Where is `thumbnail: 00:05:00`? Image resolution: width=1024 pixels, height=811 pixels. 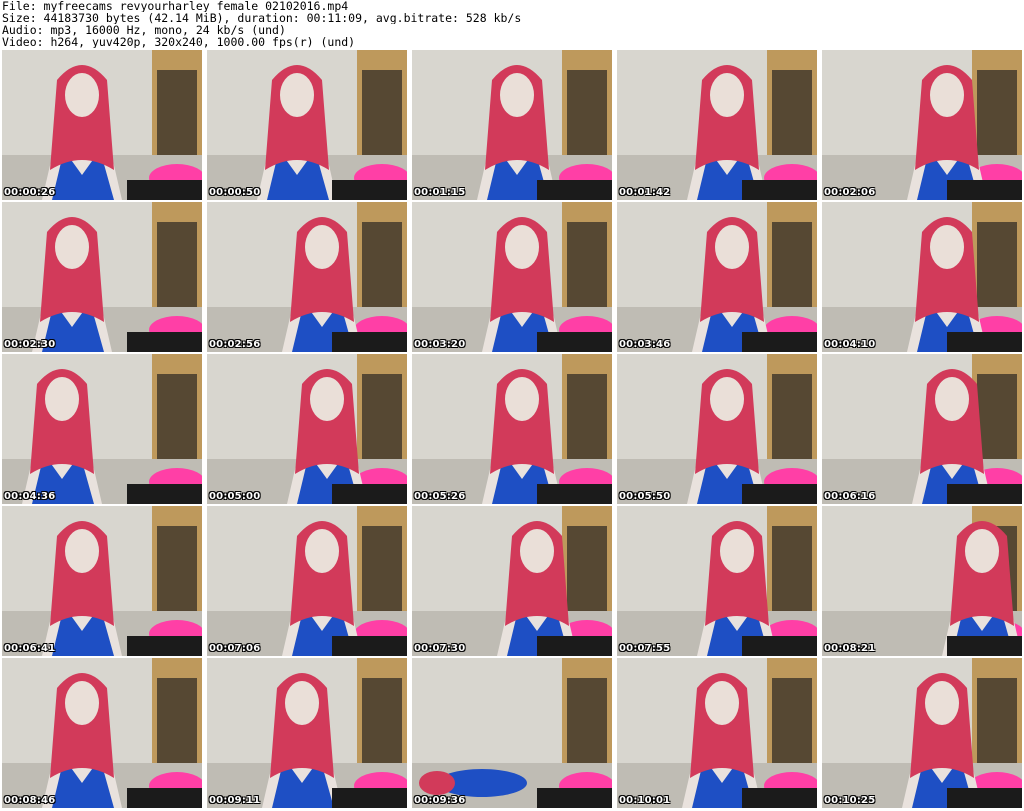 thumbnail: 00:05:00 is located at coordinates (307, 429).